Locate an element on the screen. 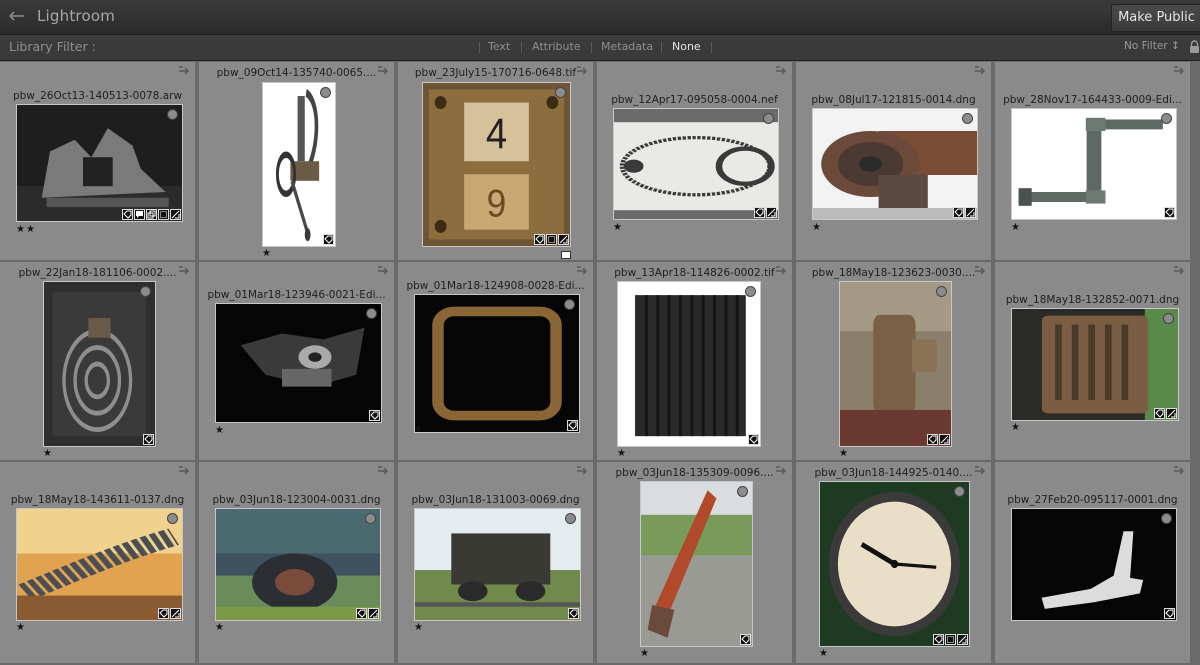 The width and height of the screenshot is (1200, 665). photo-cell: pbw_03Jun18-135309-0096.... ★ is located at coordinates (695, 563).